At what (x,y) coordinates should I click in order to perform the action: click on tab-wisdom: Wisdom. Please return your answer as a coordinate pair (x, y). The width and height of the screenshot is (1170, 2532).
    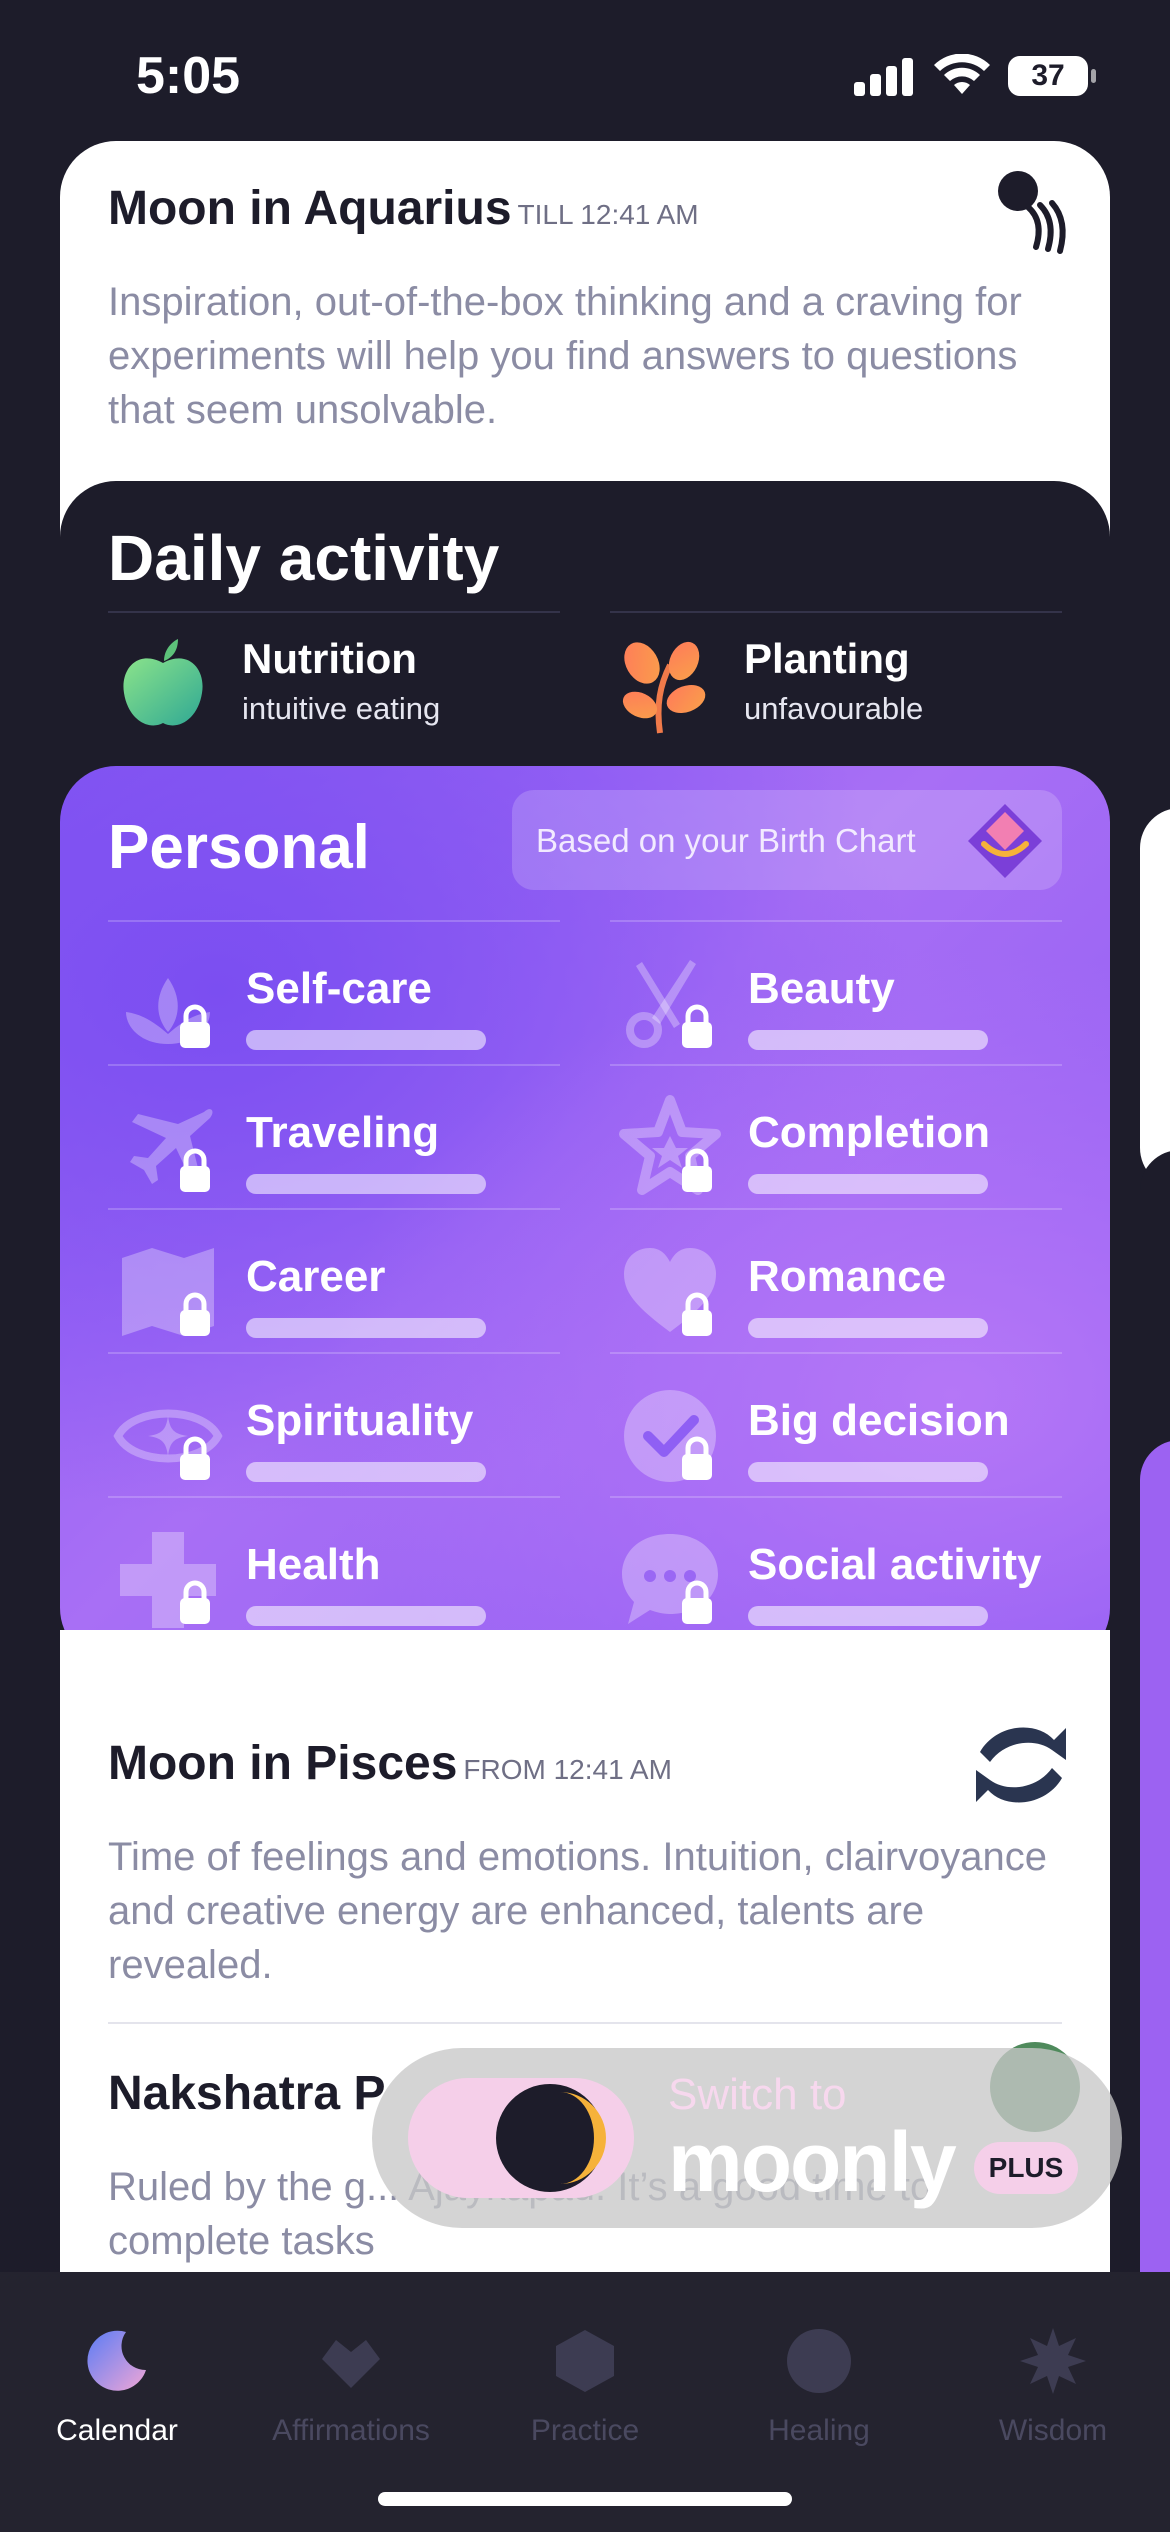
    Looking at the image, I should click on (1053, 2378).